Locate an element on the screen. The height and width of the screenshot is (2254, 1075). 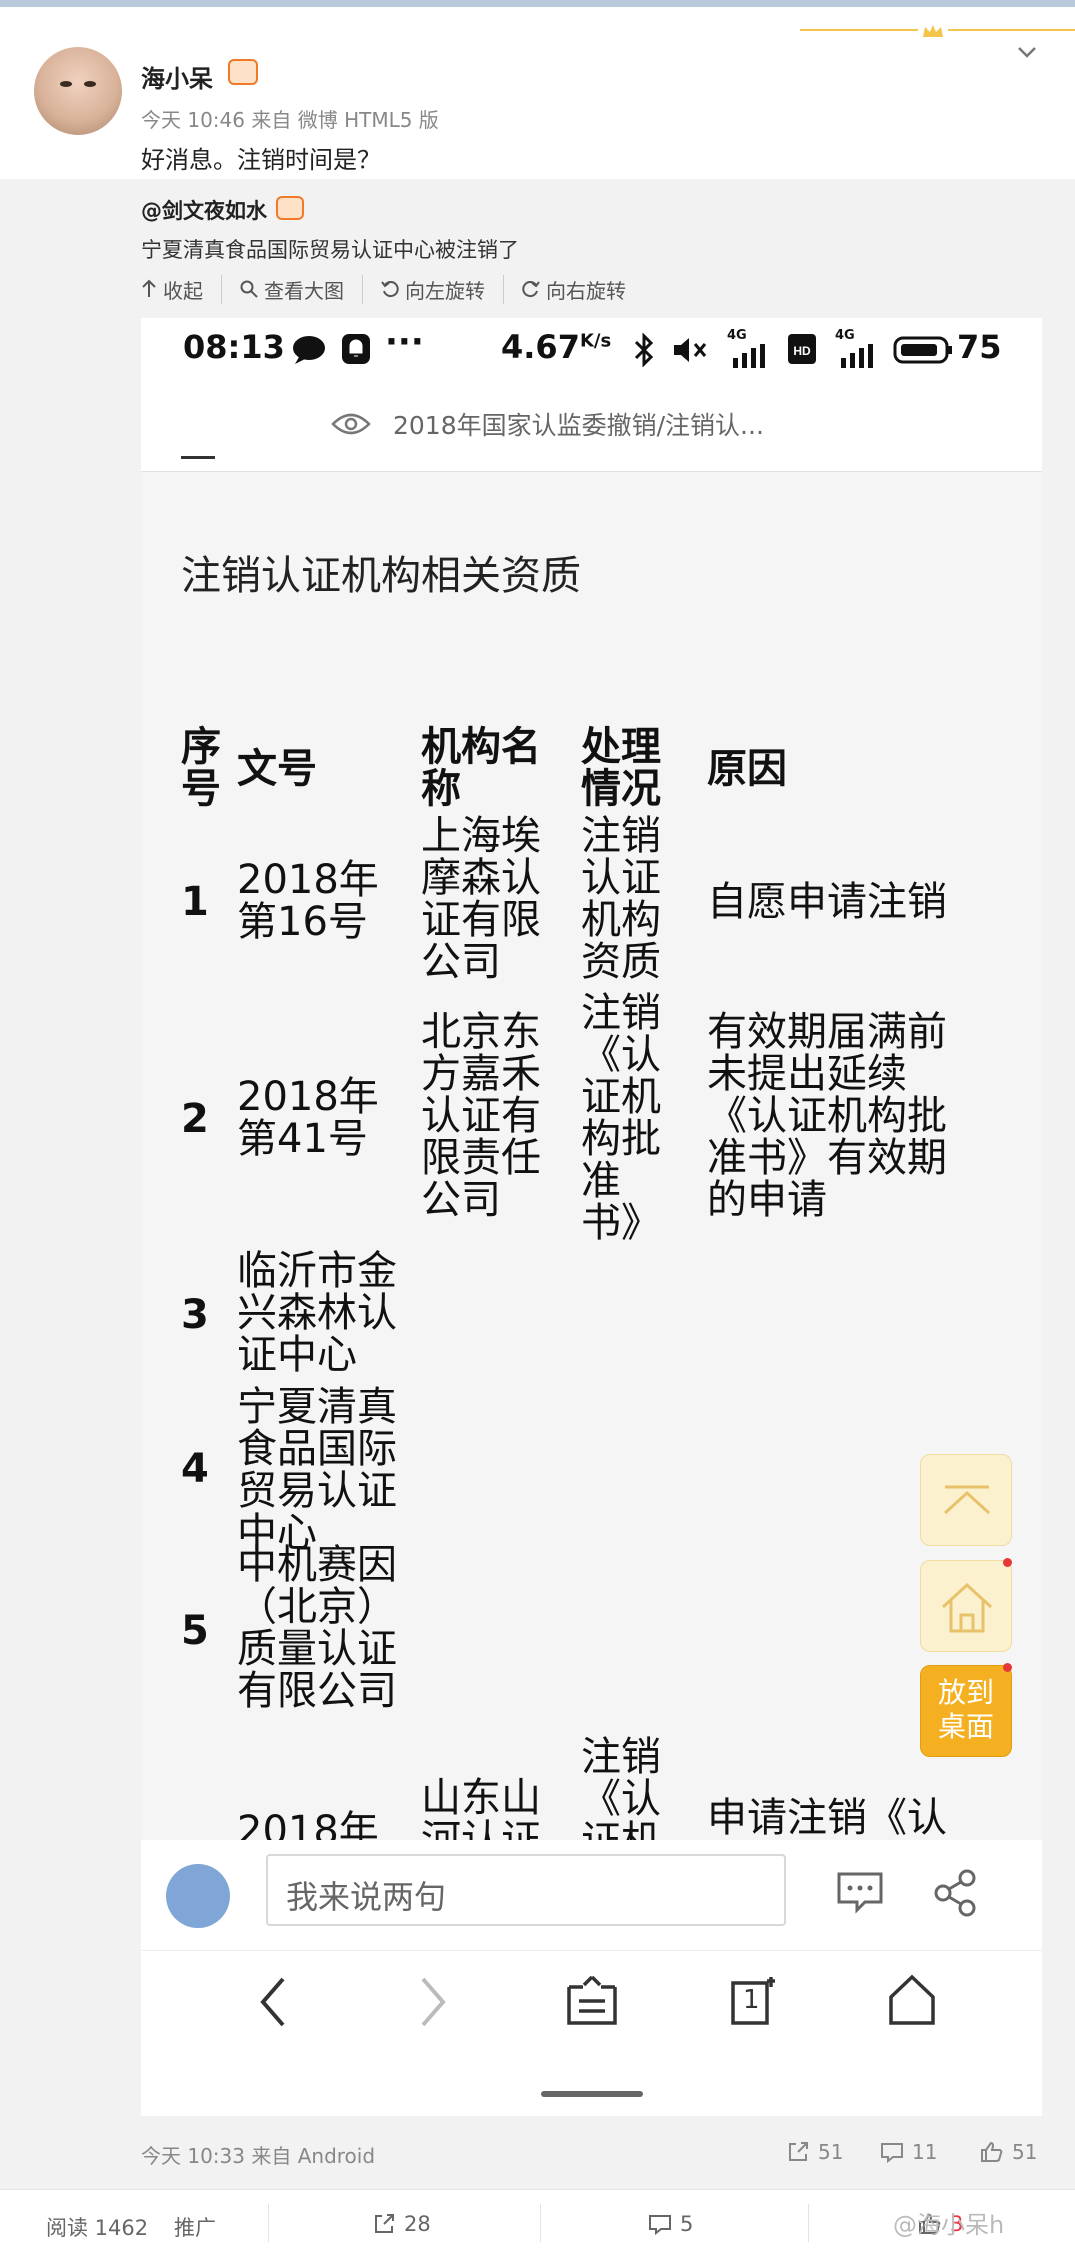
list-dash is located at coordinates (198, 457).